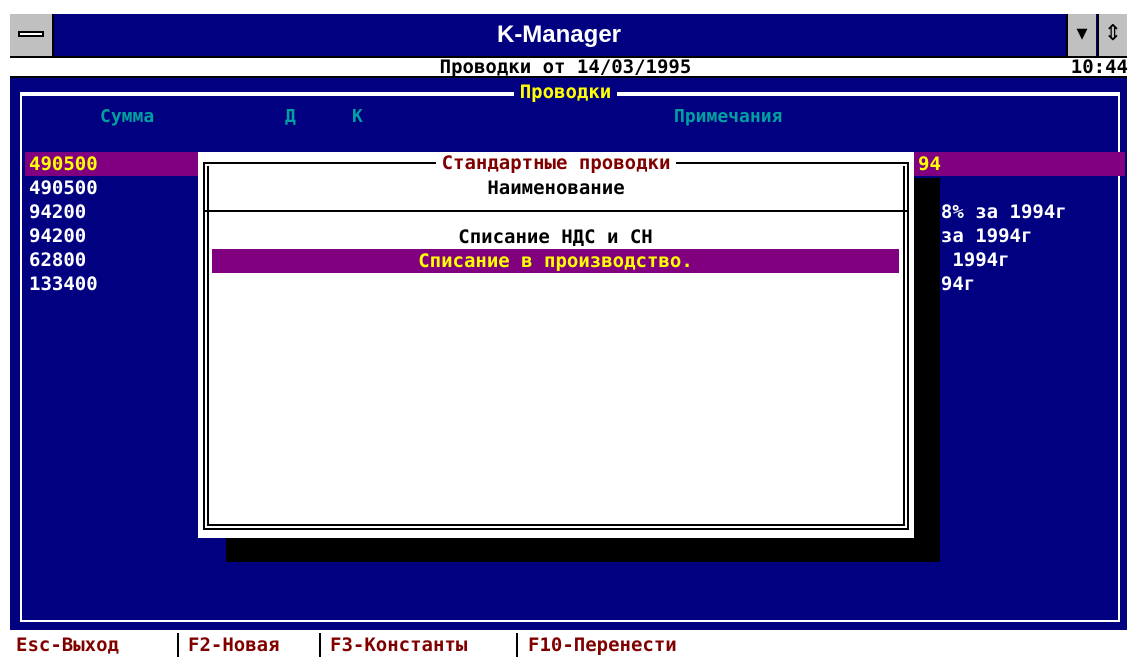 The width and height of the screenshot is (1131, 660). I want to click on system-menu-icon, so click(31, 34).